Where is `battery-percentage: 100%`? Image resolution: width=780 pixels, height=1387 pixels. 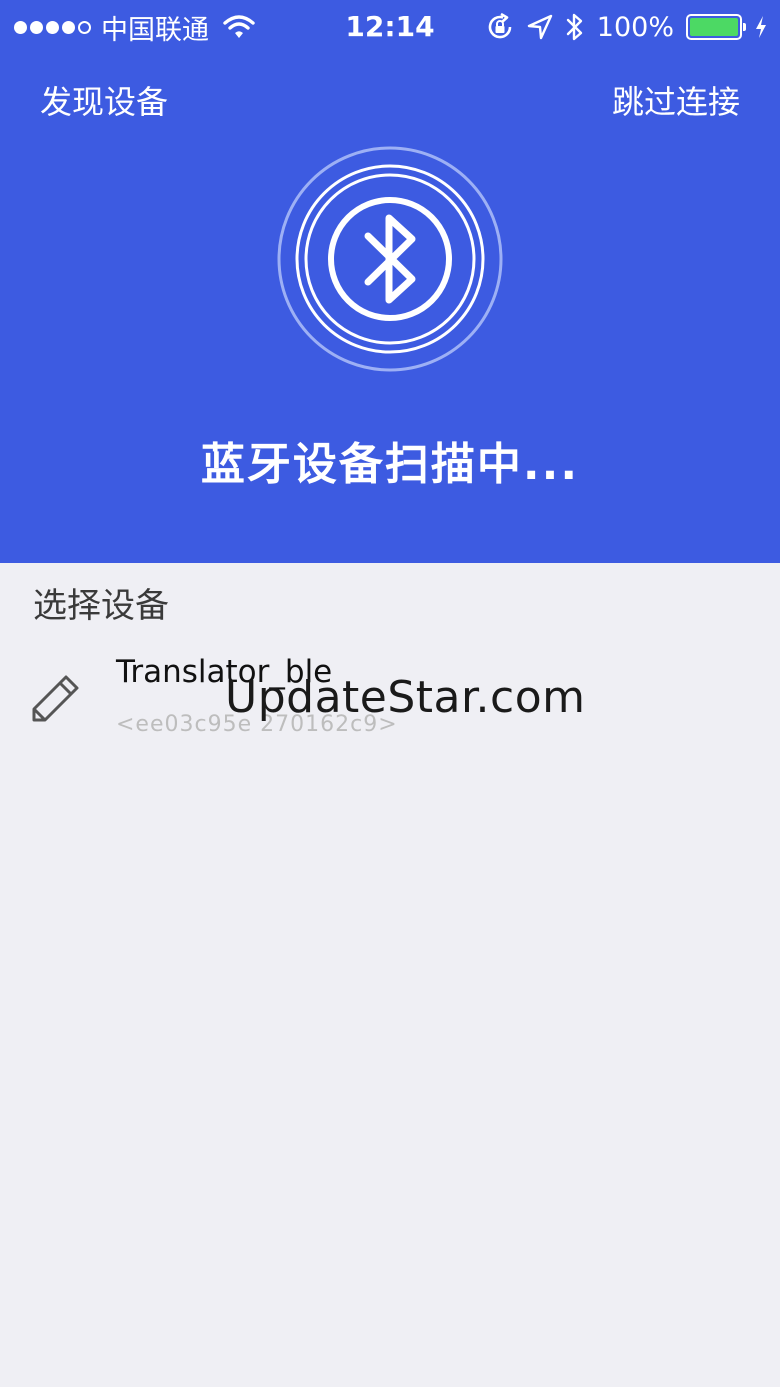
battery-percentage: 100% is located at coordinates (635, 27).